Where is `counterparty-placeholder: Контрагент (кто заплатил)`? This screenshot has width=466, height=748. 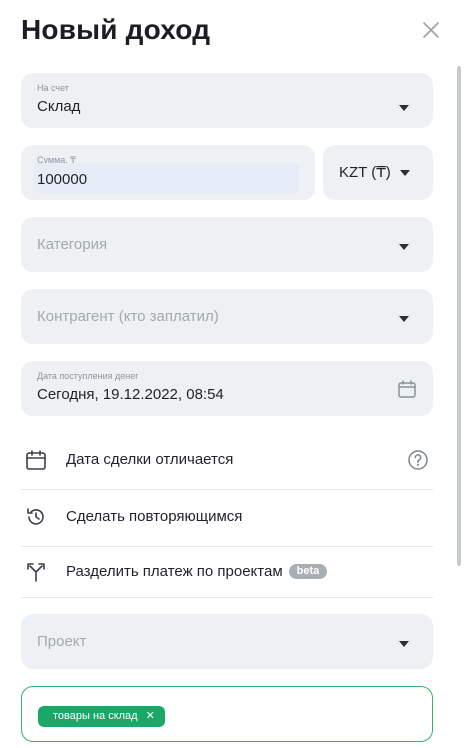
counterparty-placeholder: Контрагент (кто заплатил) is located at coordinates (128, 316).